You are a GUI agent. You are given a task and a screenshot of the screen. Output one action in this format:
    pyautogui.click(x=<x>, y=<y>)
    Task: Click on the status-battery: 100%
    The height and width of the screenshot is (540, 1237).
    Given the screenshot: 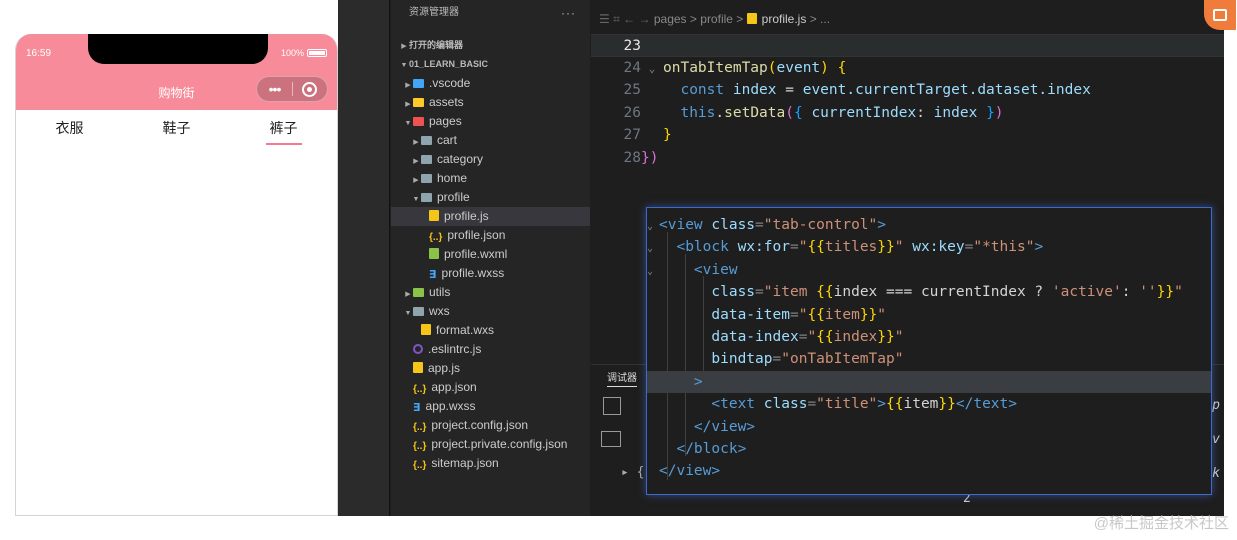 What is the action you would take?
    pyautogui.click(x=304, y=53)
    